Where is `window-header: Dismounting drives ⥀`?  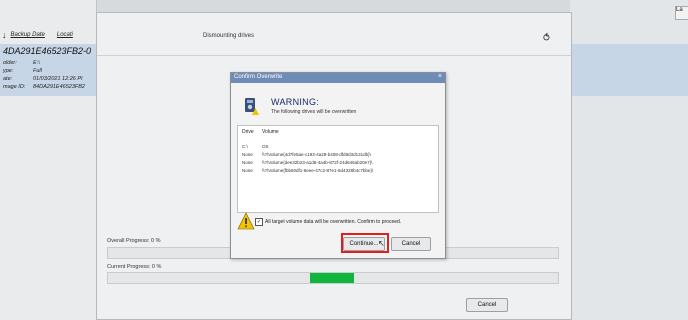 window-header: Dismounting drives ⥀ is located at coordinates (334, 34).